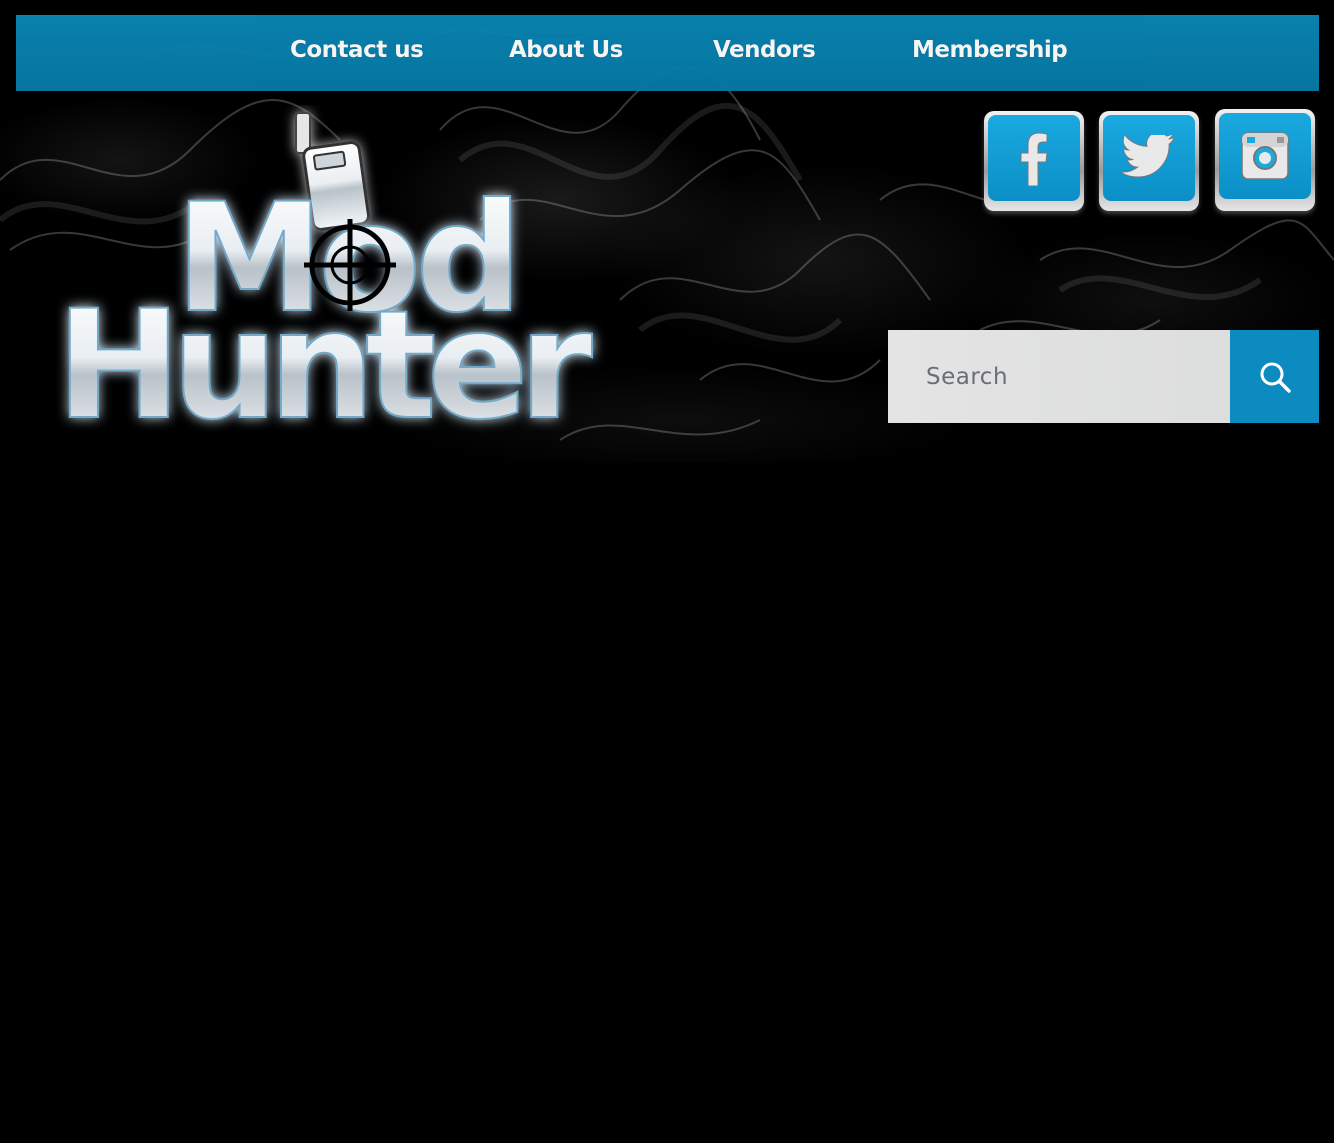  What do you see at coordinates (324, 357) in the screenshot?
I see `logo-line-hunter: Hunter` at bounding box center [324, 357].